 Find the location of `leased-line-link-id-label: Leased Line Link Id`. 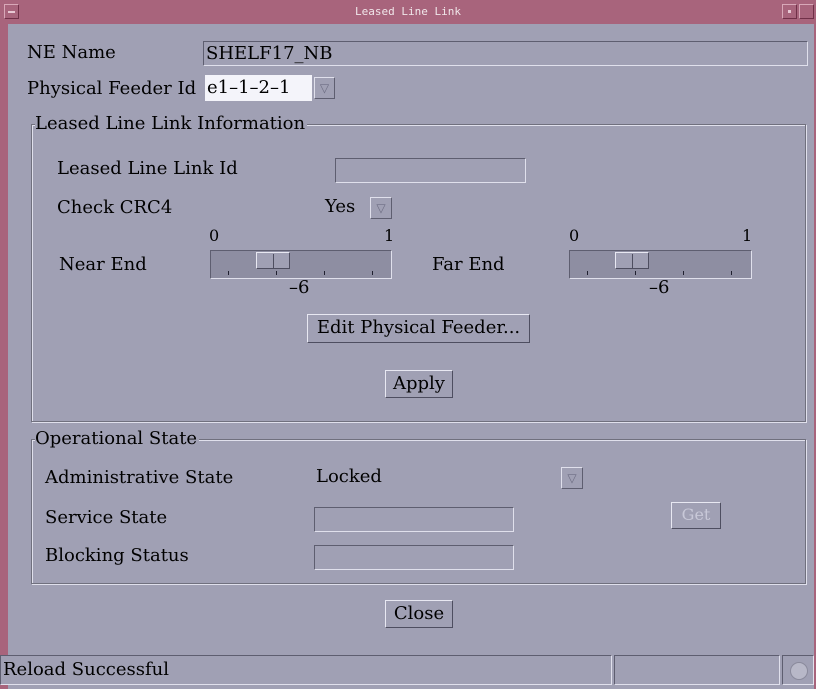

leased-line-link-id-label: Leased Line Link Id is located at coordinates (147, 168).